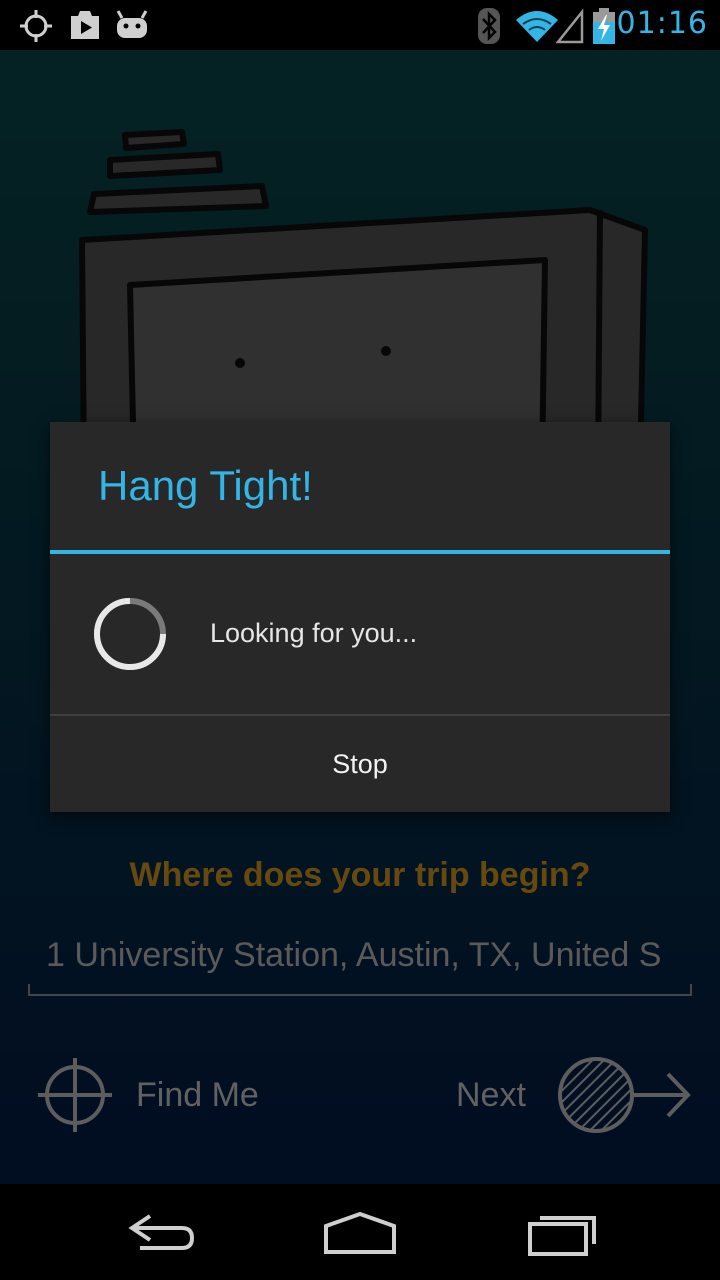  I want to click on trip-question: Where does your trip begin?, so click(360, 875).